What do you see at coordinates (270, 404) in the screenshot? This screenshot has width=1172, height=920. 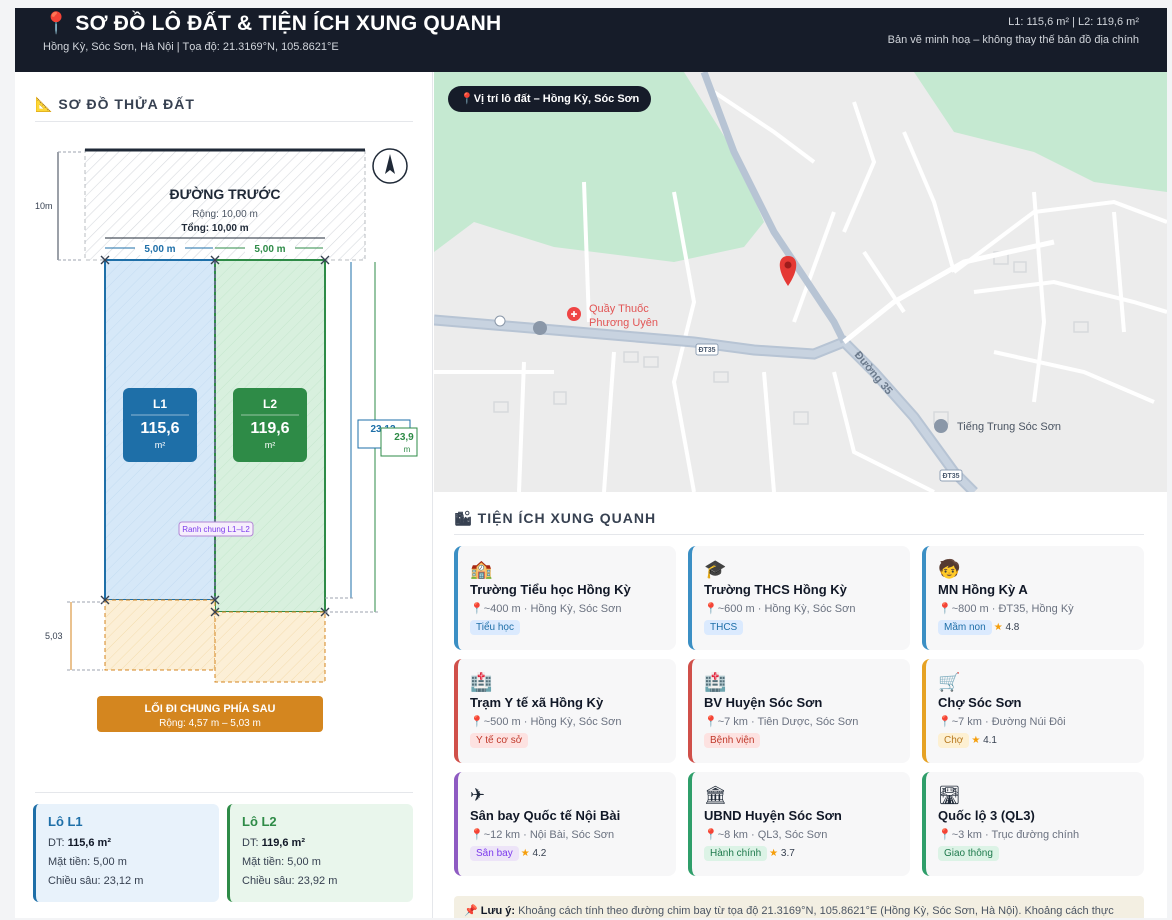 I see `lot-l2-code: L2` at bounding box center [270, 404].